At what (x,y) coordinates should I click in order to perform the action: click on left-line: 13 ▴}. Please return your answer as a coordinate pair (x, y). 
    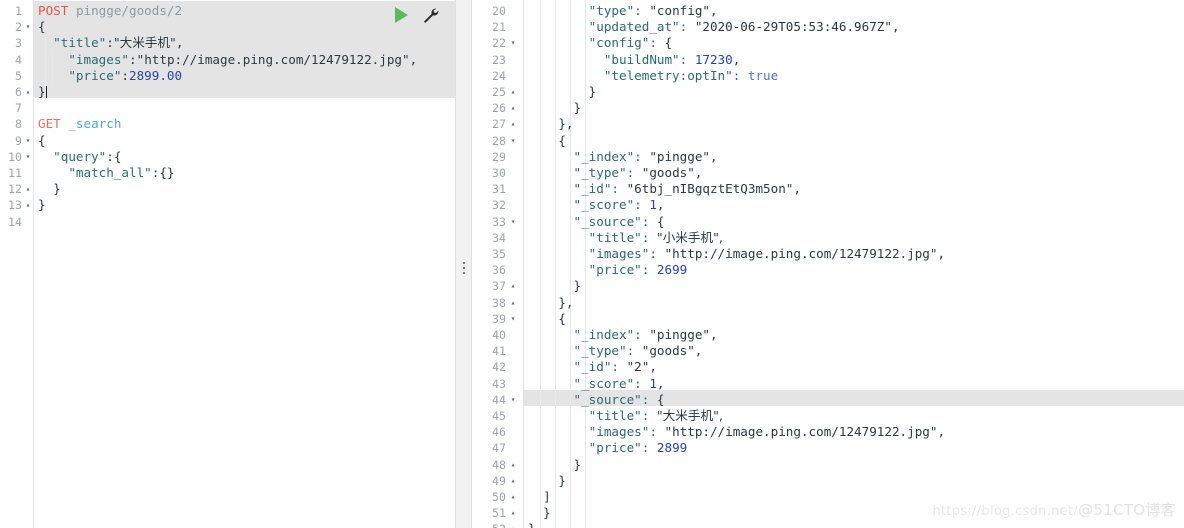
    Looking at the image, I should click on (227, 205).